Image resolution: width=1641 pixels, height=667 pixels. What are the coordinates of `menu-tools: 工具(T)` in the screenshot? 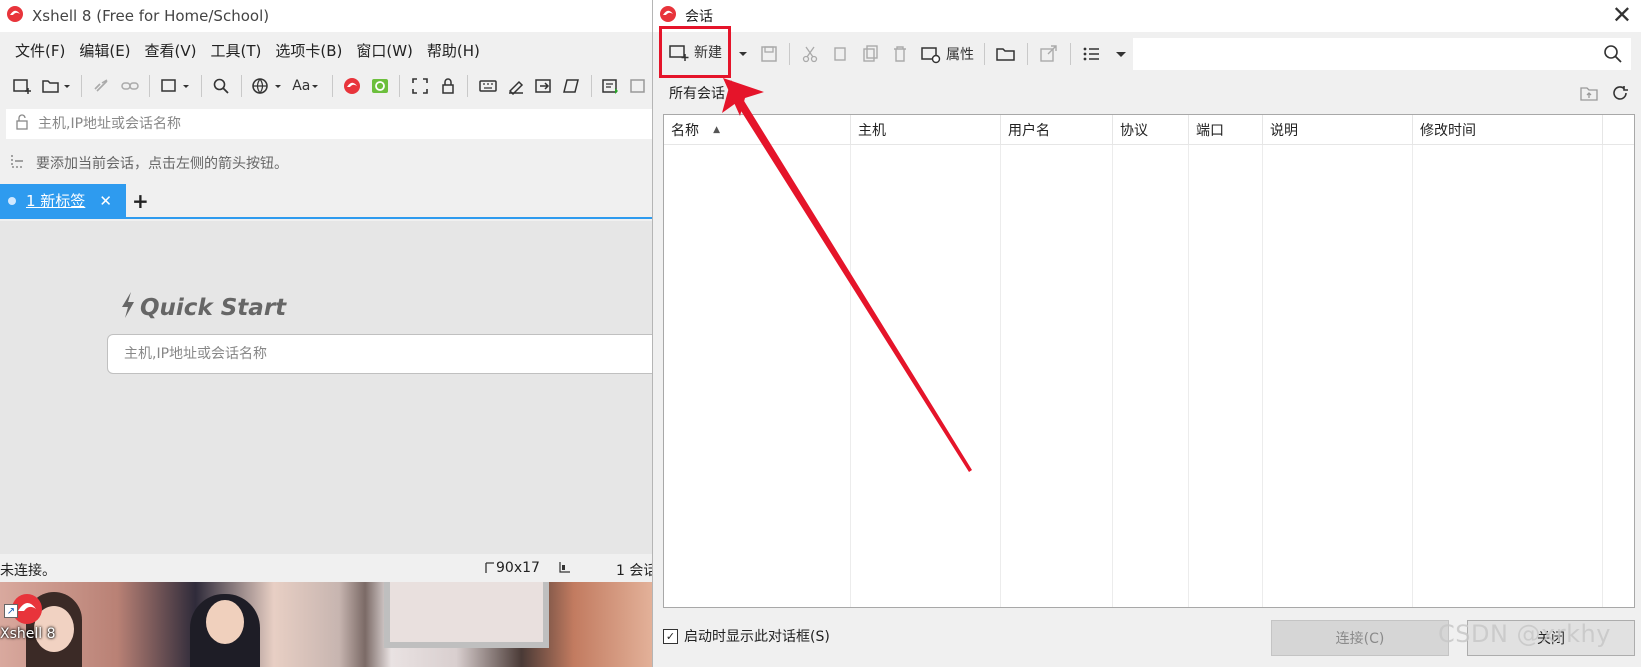 It's located at (236, 50).